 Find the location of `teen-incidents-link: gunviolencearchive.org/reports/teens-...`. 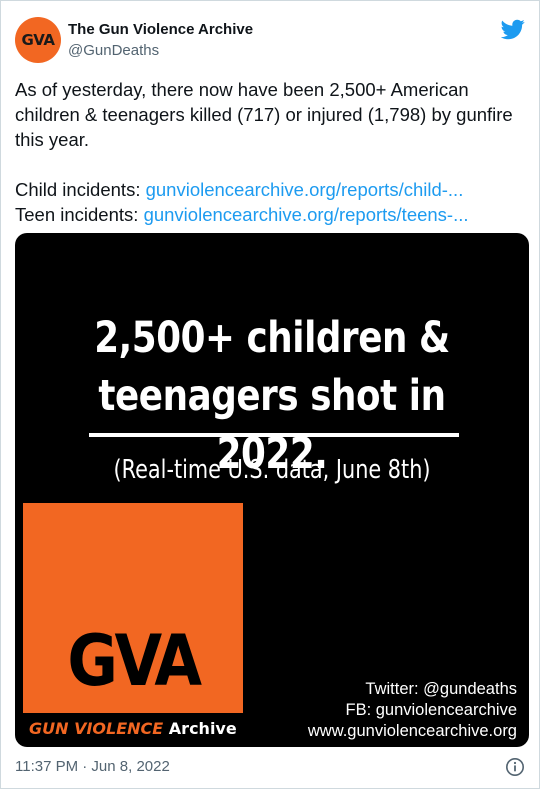

teen-incidents-link: gunviolencearchive.org/reports/teens-... is located at coordinates (306, 214).